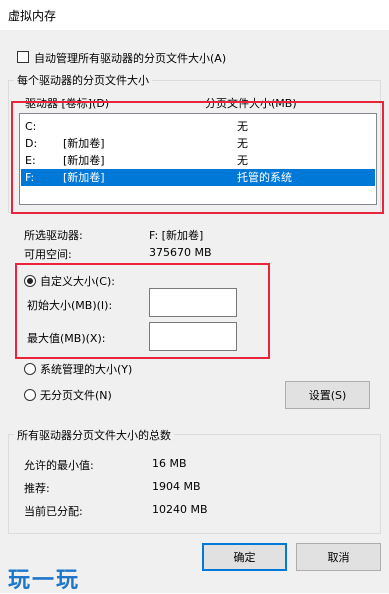 The width and height of the screenshot is (389, 594). I want to click on auto-manage-checkbox, so click(23, 57).